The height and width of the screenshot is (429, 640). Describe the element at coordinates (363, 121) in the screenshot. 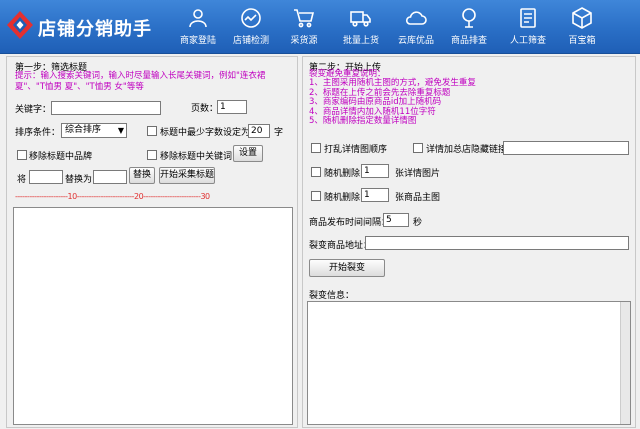

I see `tip-item: 5、随机删除指定数量详情图` at that location.